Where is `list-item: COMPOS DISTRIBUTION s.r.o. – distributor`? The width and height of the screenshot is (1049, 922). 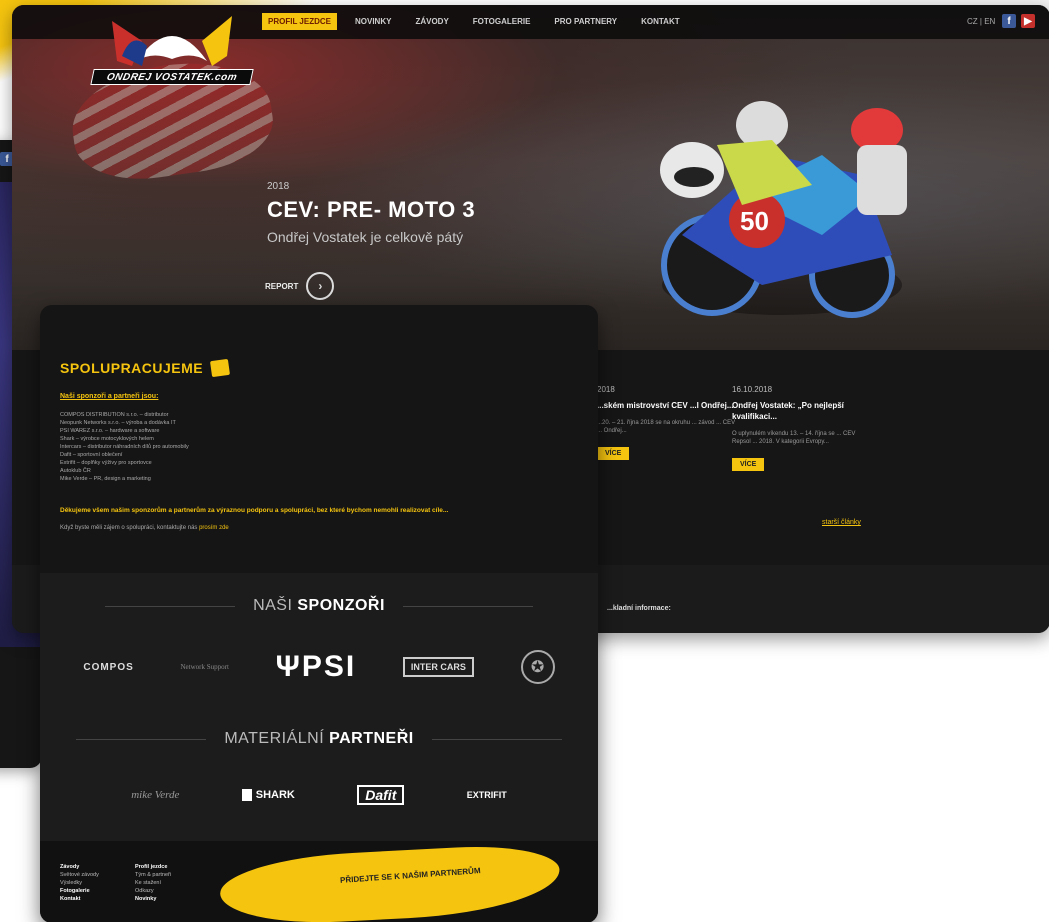 list-item: COMPOS DISTRIBUTION s.r.o. – distributor is located at coordinates (114, 415).